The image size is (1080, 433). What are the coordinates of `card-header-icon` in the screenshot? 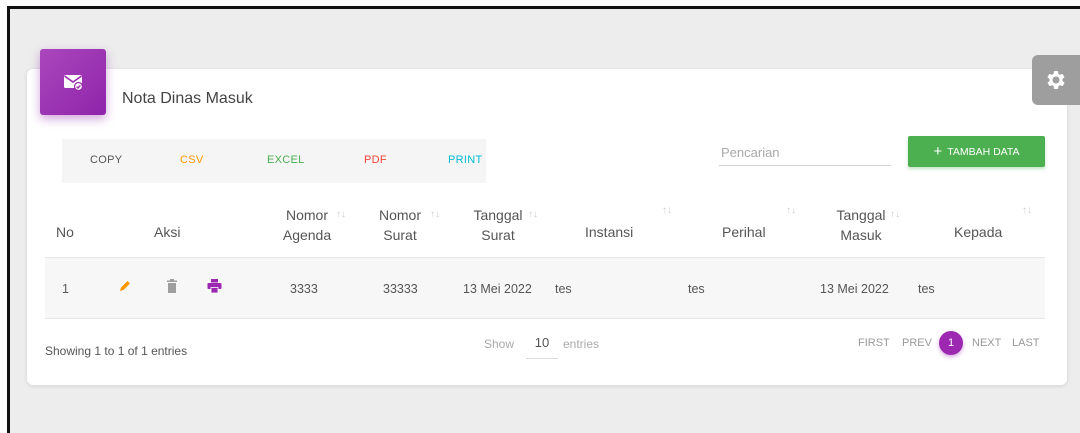 It's located at (73, 82).